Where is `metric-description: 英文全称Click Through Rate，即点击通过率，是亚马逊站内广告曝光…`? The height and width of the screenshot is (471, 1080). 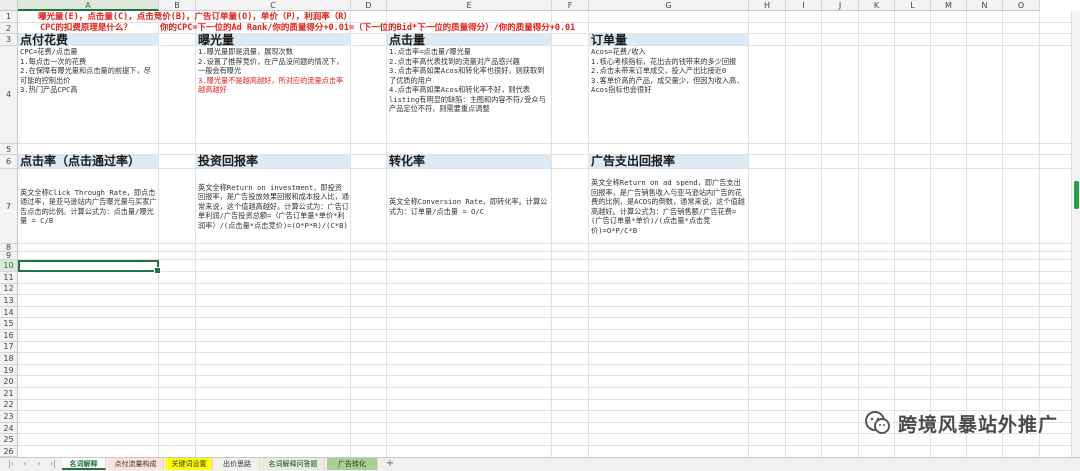 metric-description: 英文全称Click Through Rate，即点击通过率，是亚马逊站内广告曝光… is located at coordinates (88, 206).